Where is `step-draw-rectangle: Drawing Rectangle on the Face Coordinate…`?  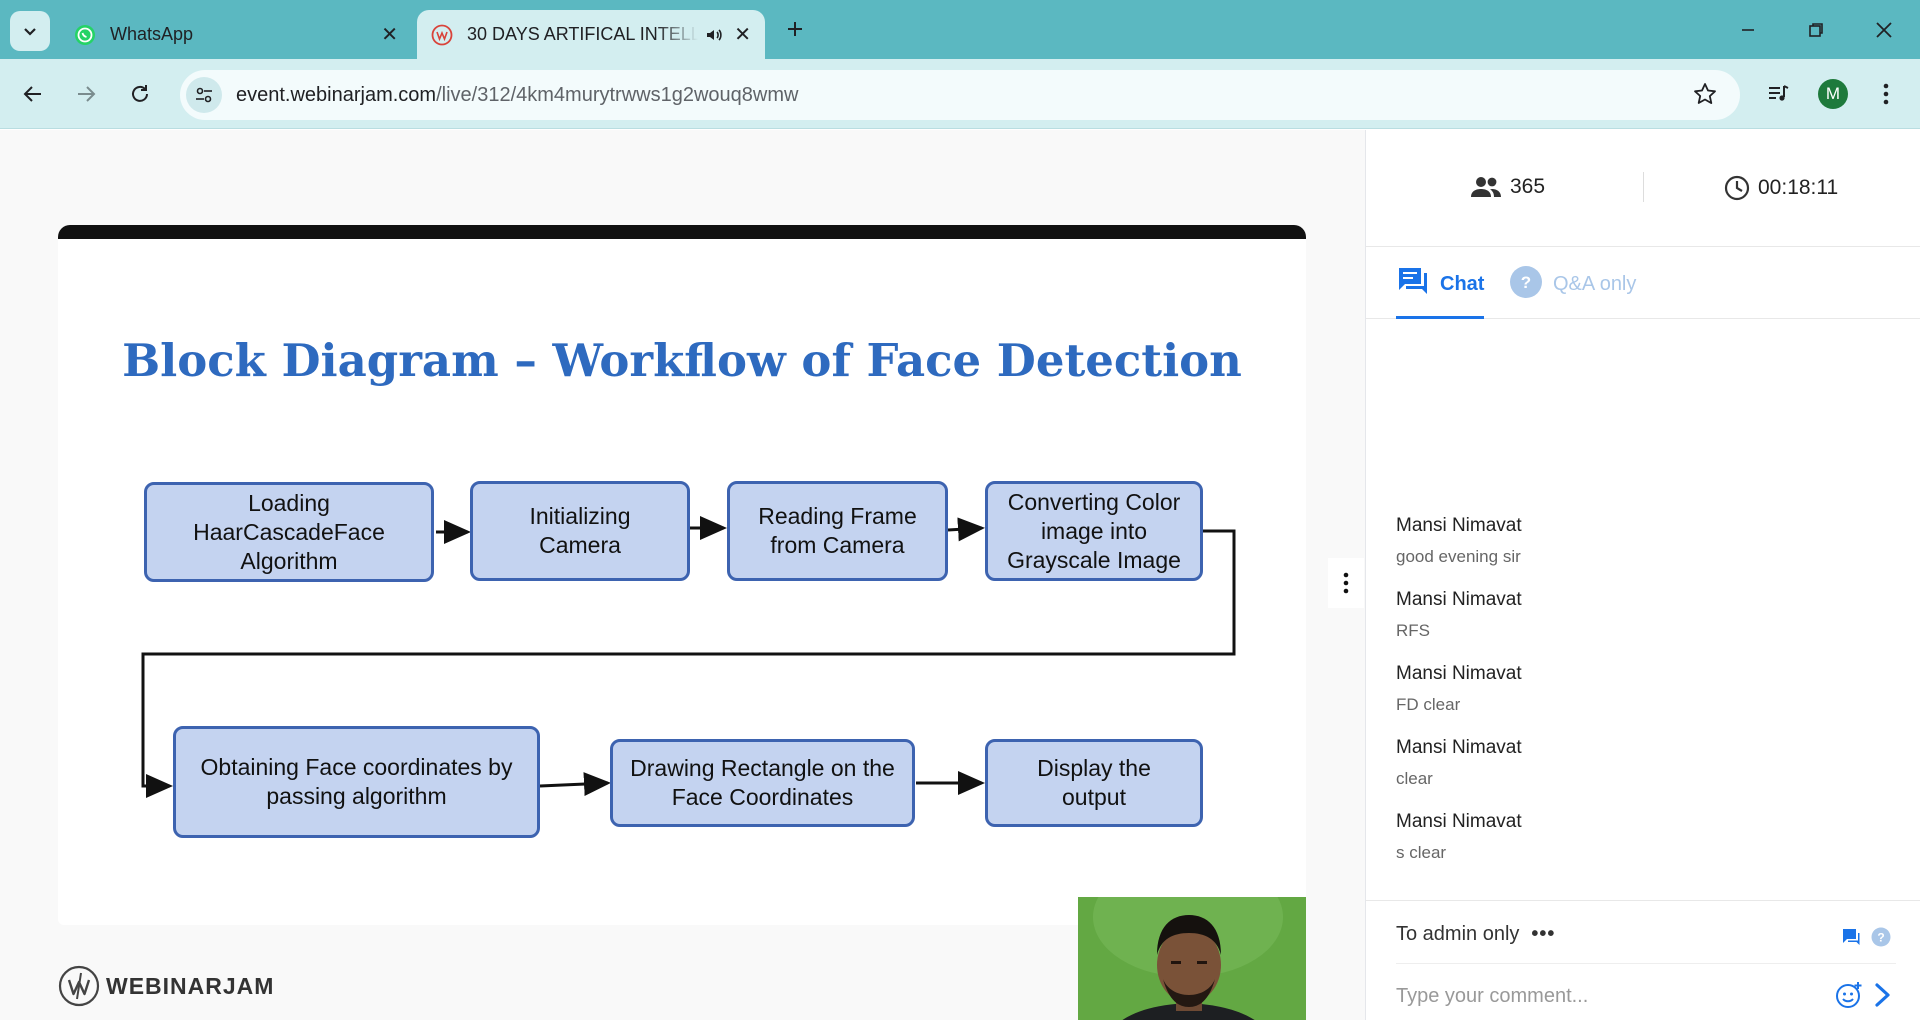 step-draw-rectangle: Drawing Rectangle on the Face Coordinate… is located at coordinates (762, 783).